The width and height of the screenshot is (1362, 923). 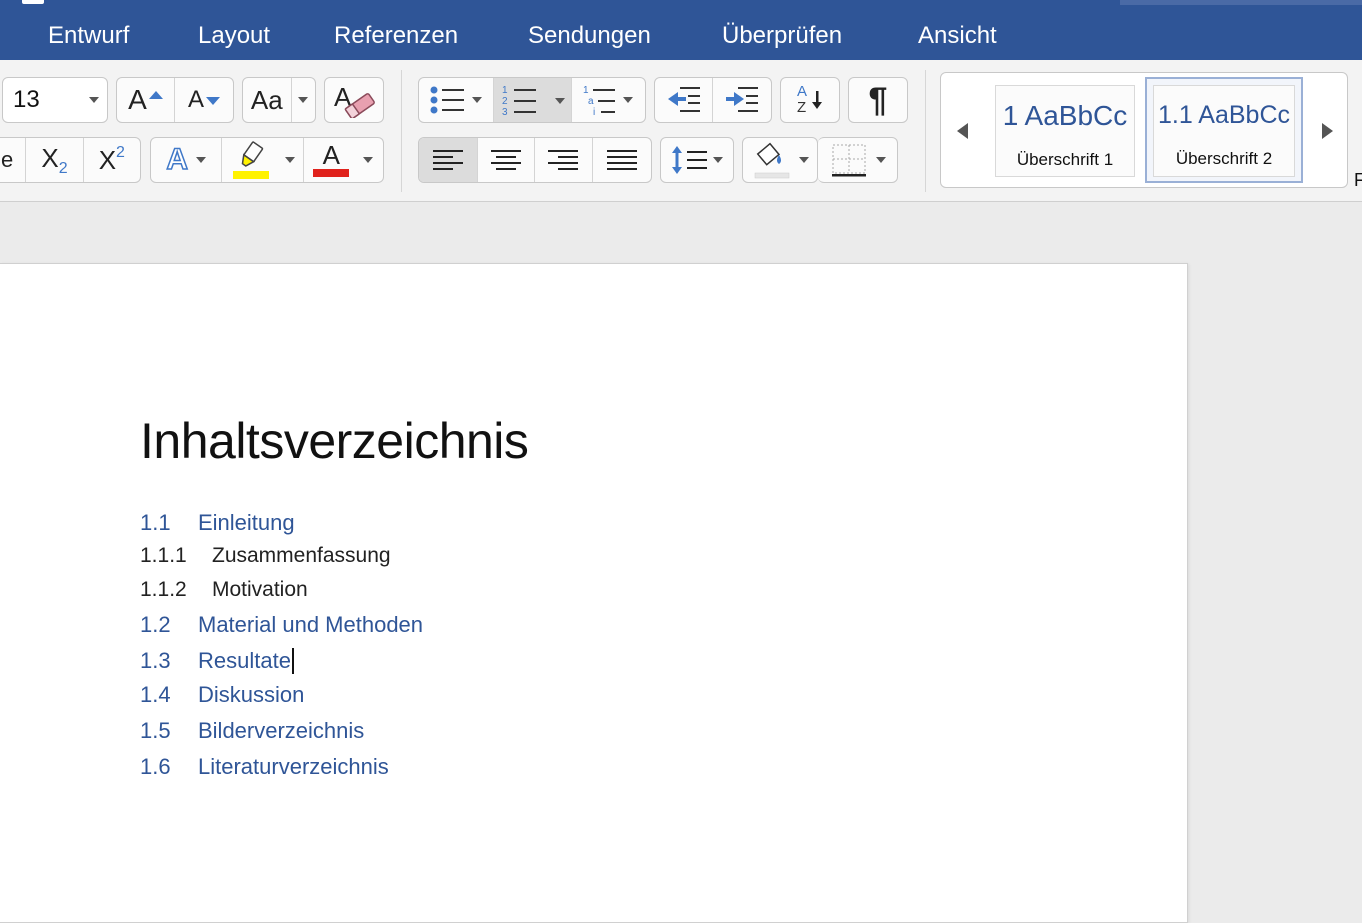 I want to click on borders-button, so click(x=858, y=160).